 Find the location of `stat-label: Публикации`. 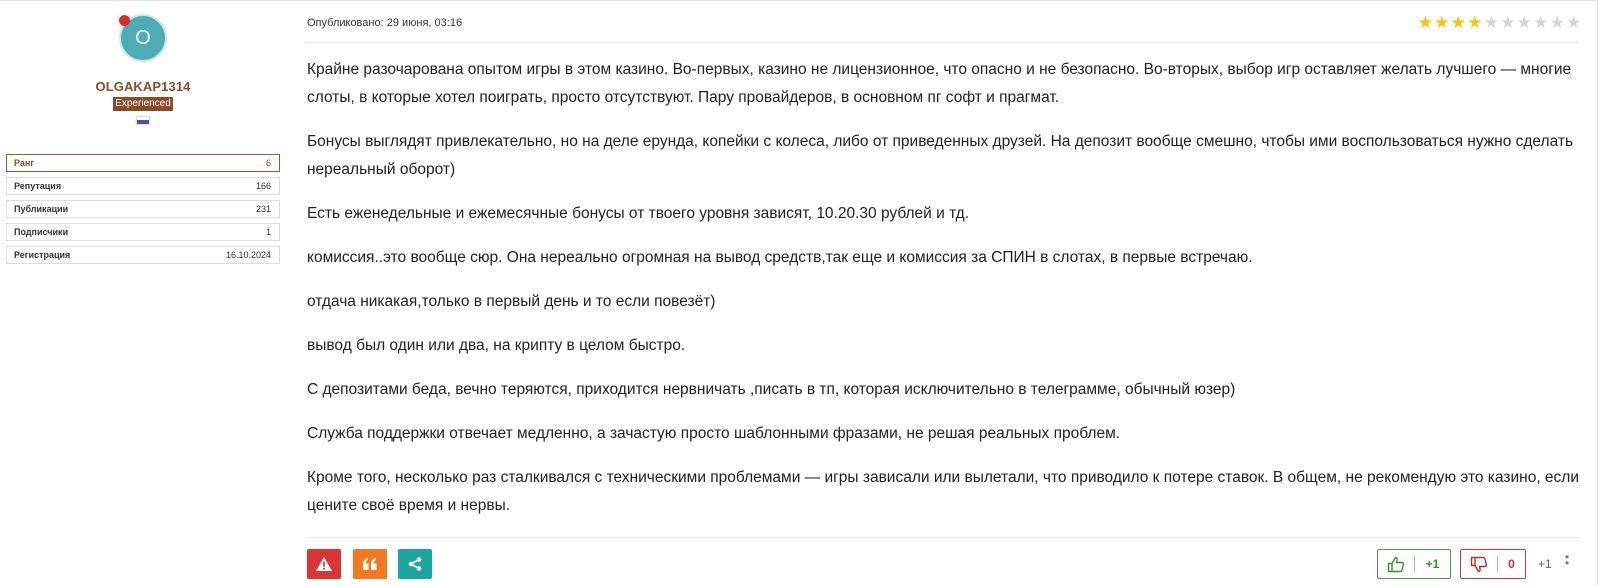

stat-label: Публикации is located at coordinates (41, 209).